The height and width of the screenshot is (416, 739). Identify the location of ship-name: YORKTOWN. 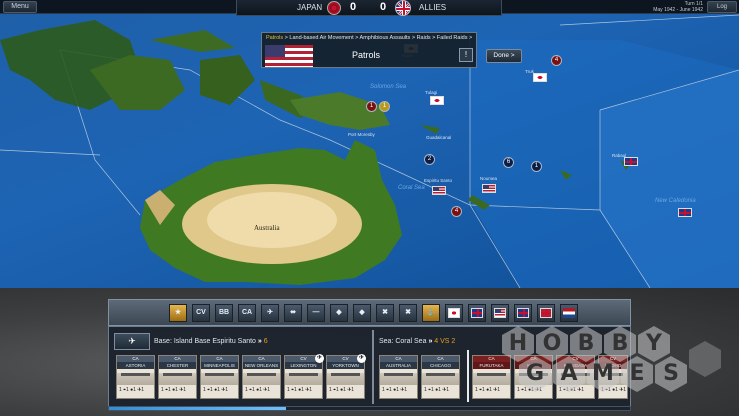
(345, 365).